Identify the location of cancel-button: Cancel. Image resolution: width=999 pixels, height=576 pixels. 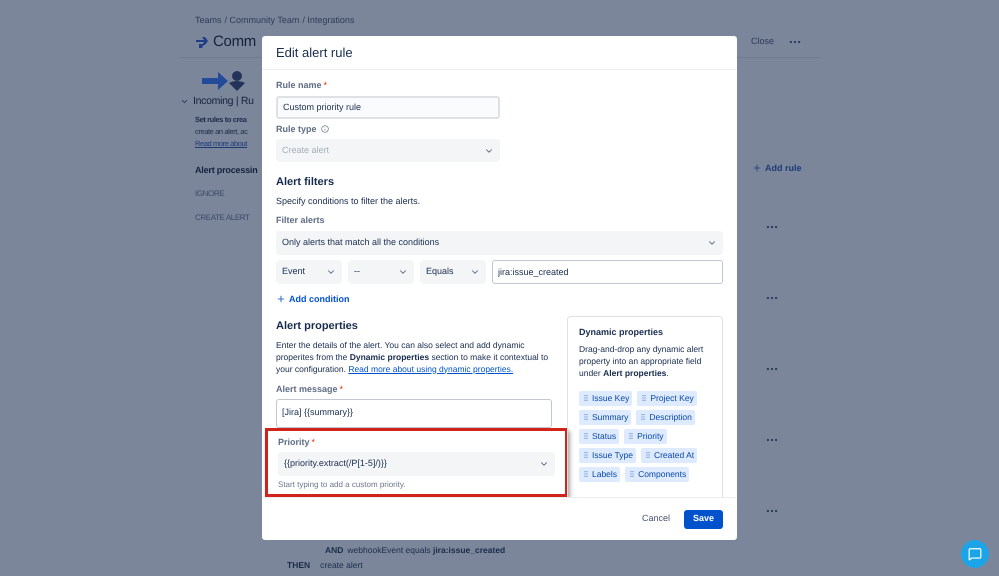
(656, 519).